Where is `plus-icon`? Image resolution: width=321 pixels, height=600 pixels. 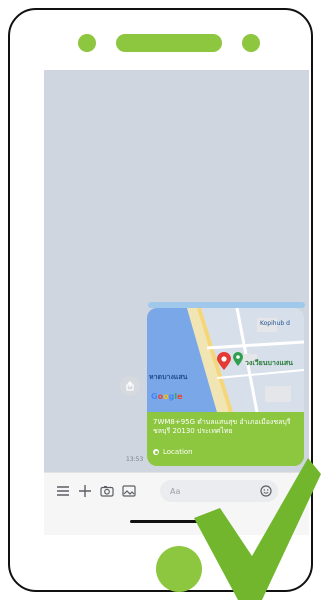 plus-icon is located at coordinates (85, 491).